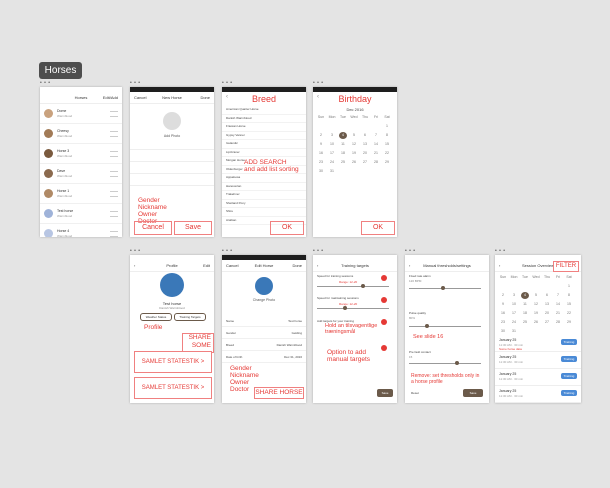 The width and height of the screenshot is (610, 488). What do you see at coordinates (365, 153) in the screenshot?
I see `calendar-day: 20` at bounding box center [365, 153].